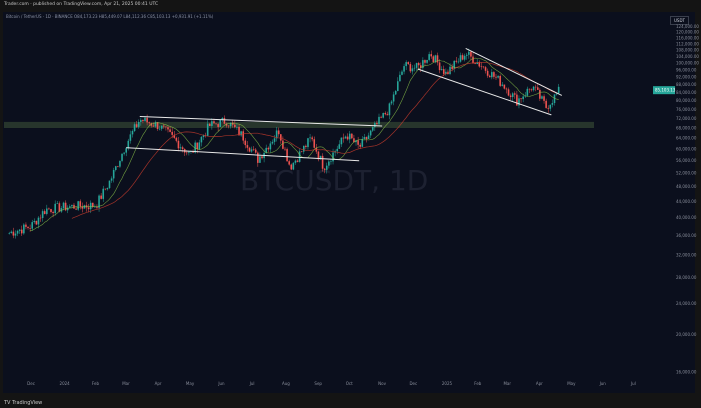  I want to click on y-tick-label: 32,000.00, so click(686, 255).